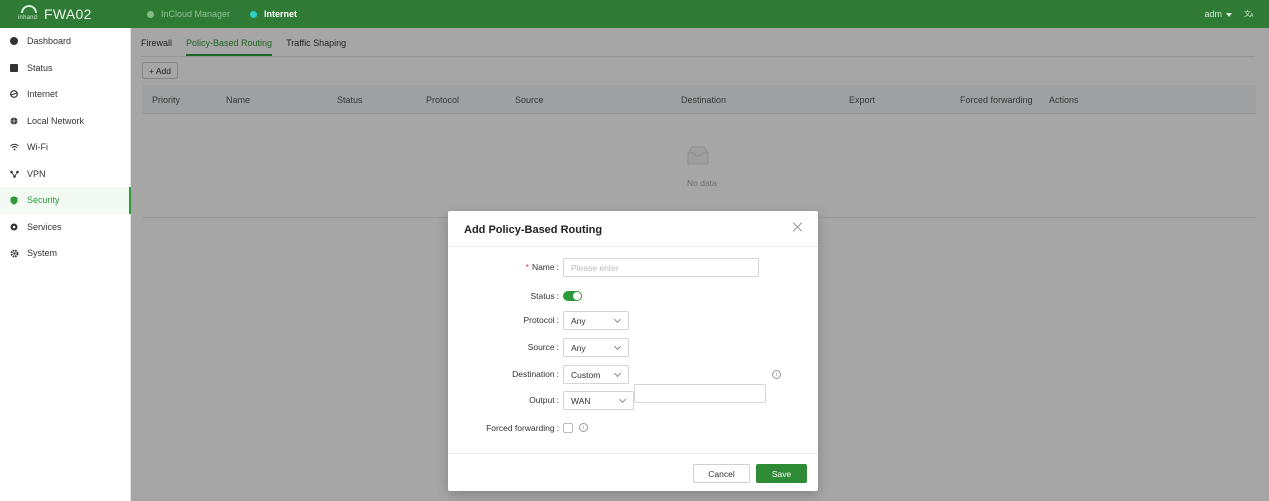 Image resolution: width=1269 pixels, height=501 pixels. I want to click on gear-icon, so click(14, 253).